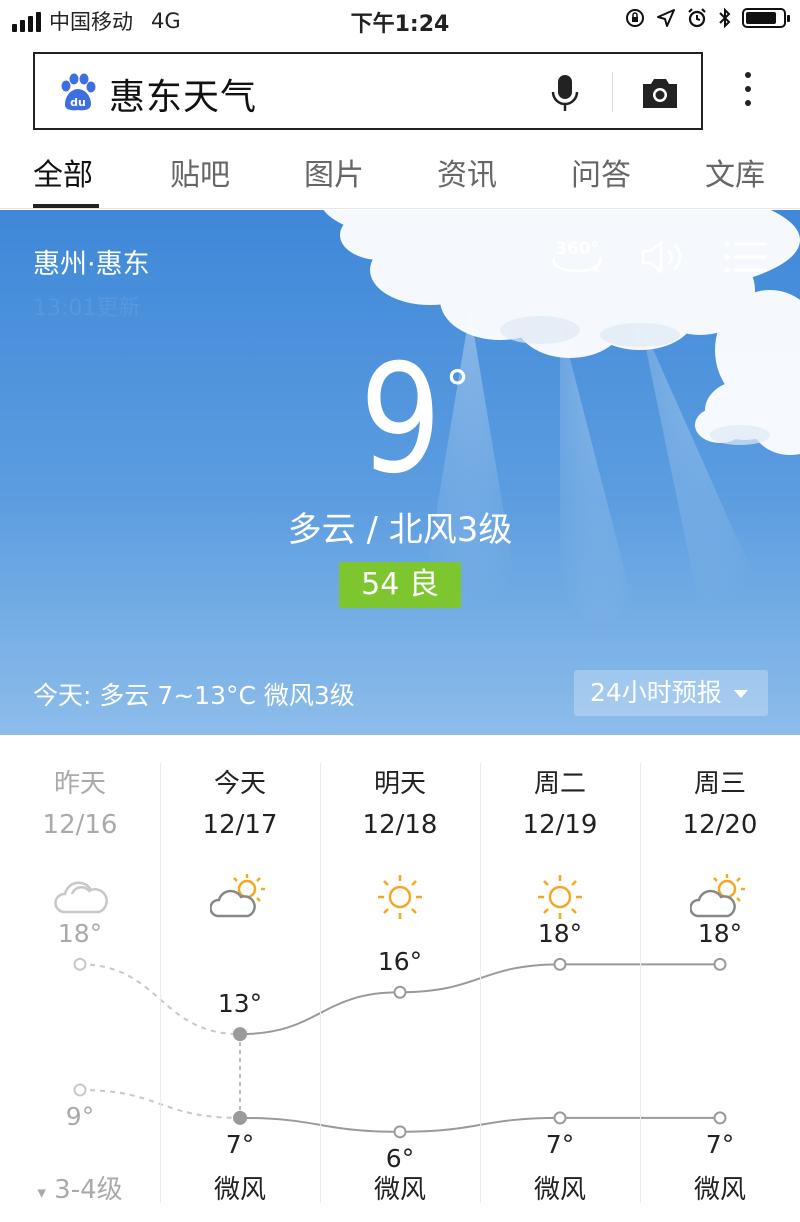  Describe the element at coordinates (400, 20) in the screenshot. I see `status-bar: 中国移动 4G 下午1:24` at that location.